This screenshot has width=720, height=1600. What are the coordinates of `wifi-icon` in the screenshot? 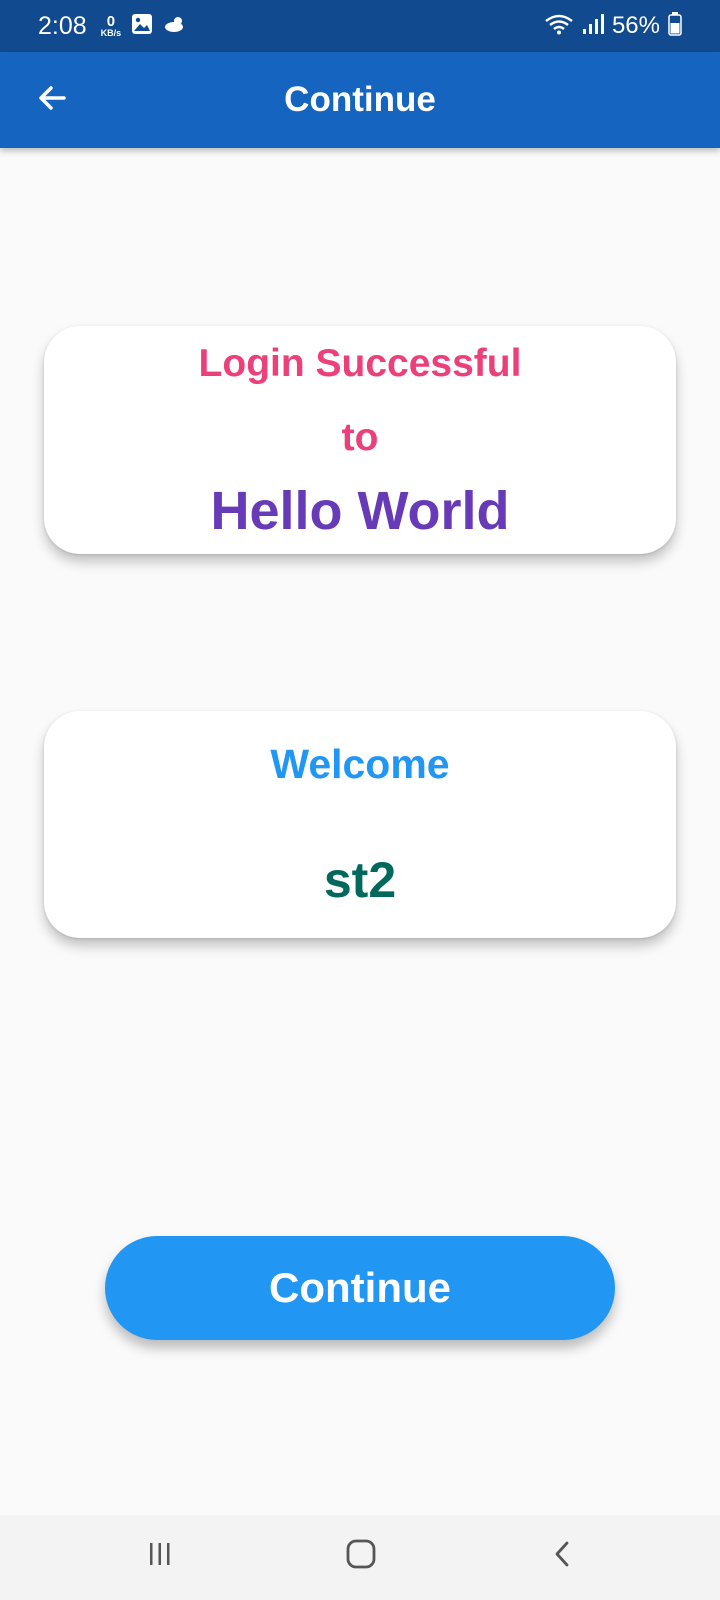 It's located at (559, 26).